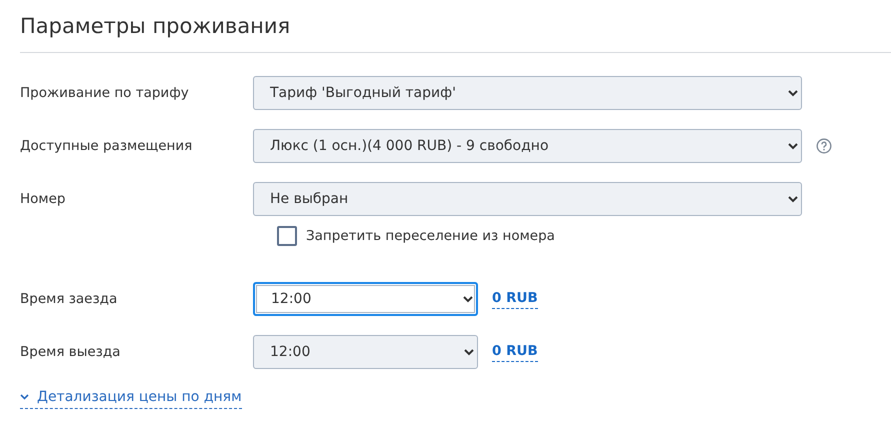 The image size is (891, 439). Describe the element at coordinates (156, 27) in the screenshot. I see `section-title: Параметры проживания` at that location.